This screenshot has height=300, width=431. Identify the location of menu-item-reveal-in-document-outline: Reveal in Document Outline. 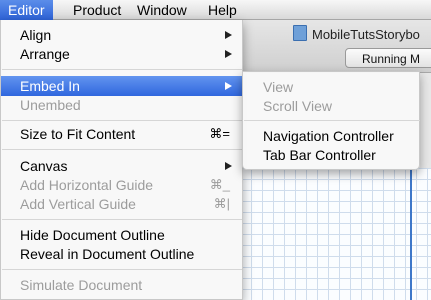
(121, 254).